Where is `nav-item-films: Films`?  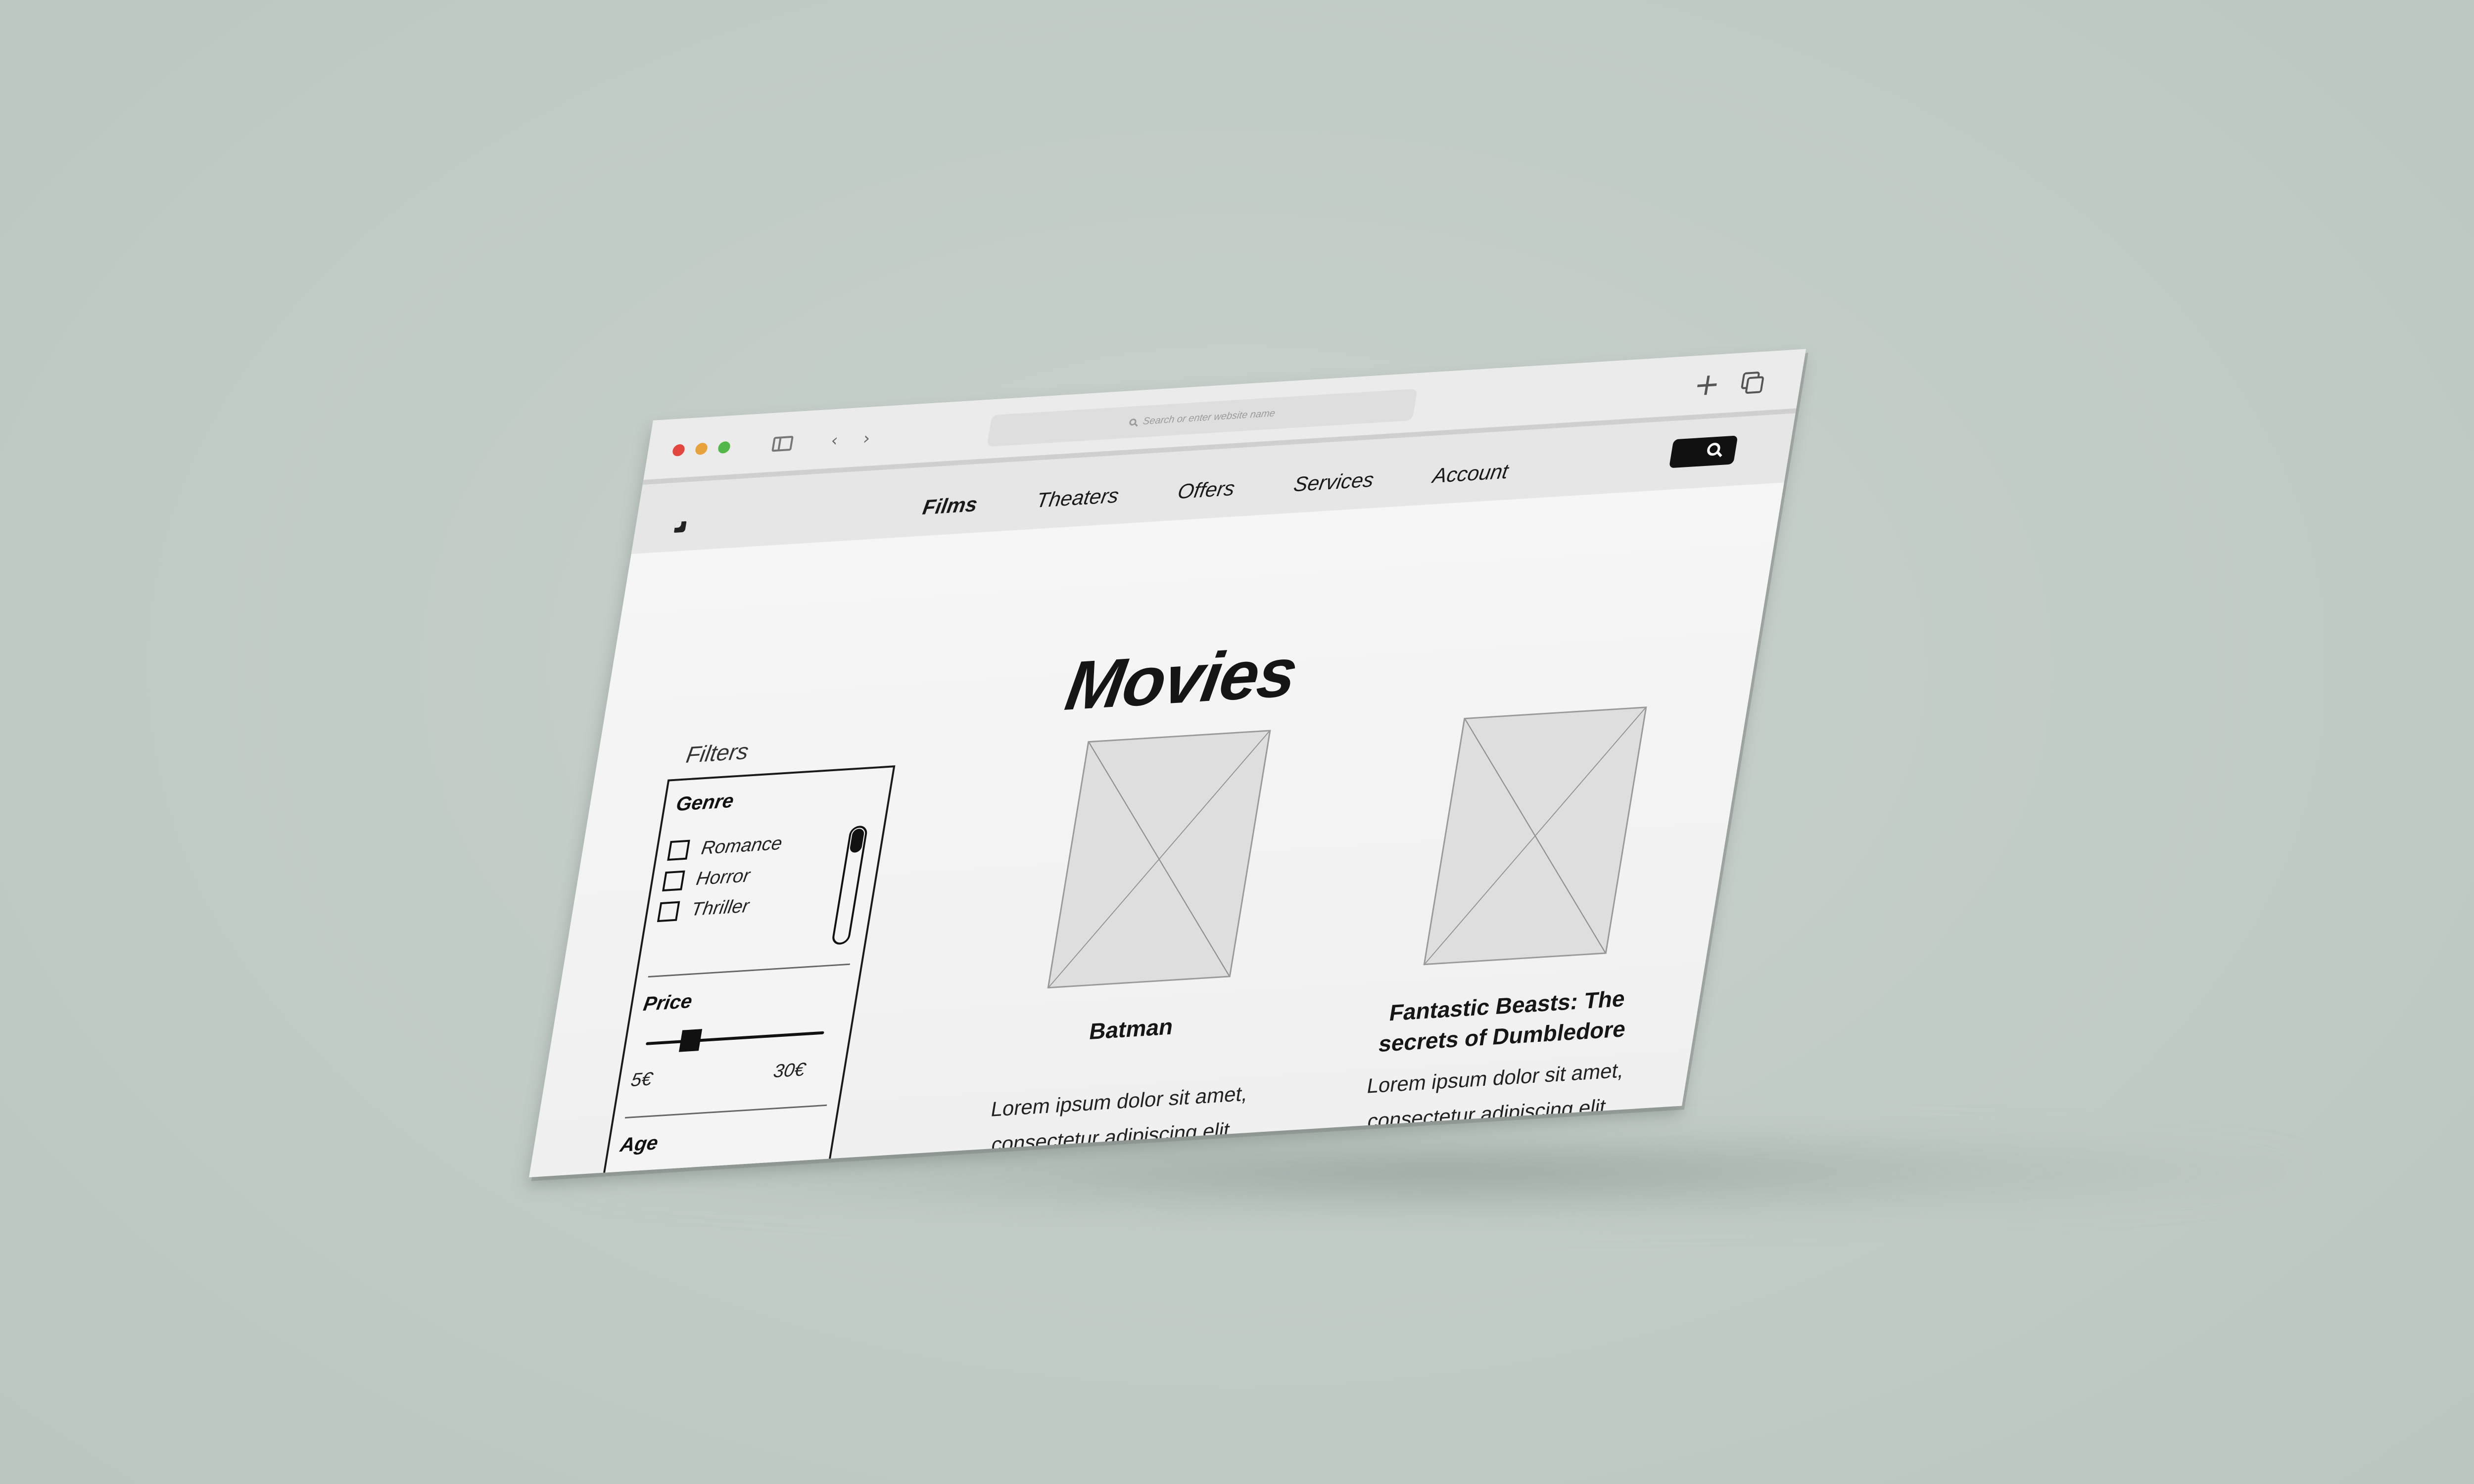 nav-item-films: Films is located at coordinates (950, 505).